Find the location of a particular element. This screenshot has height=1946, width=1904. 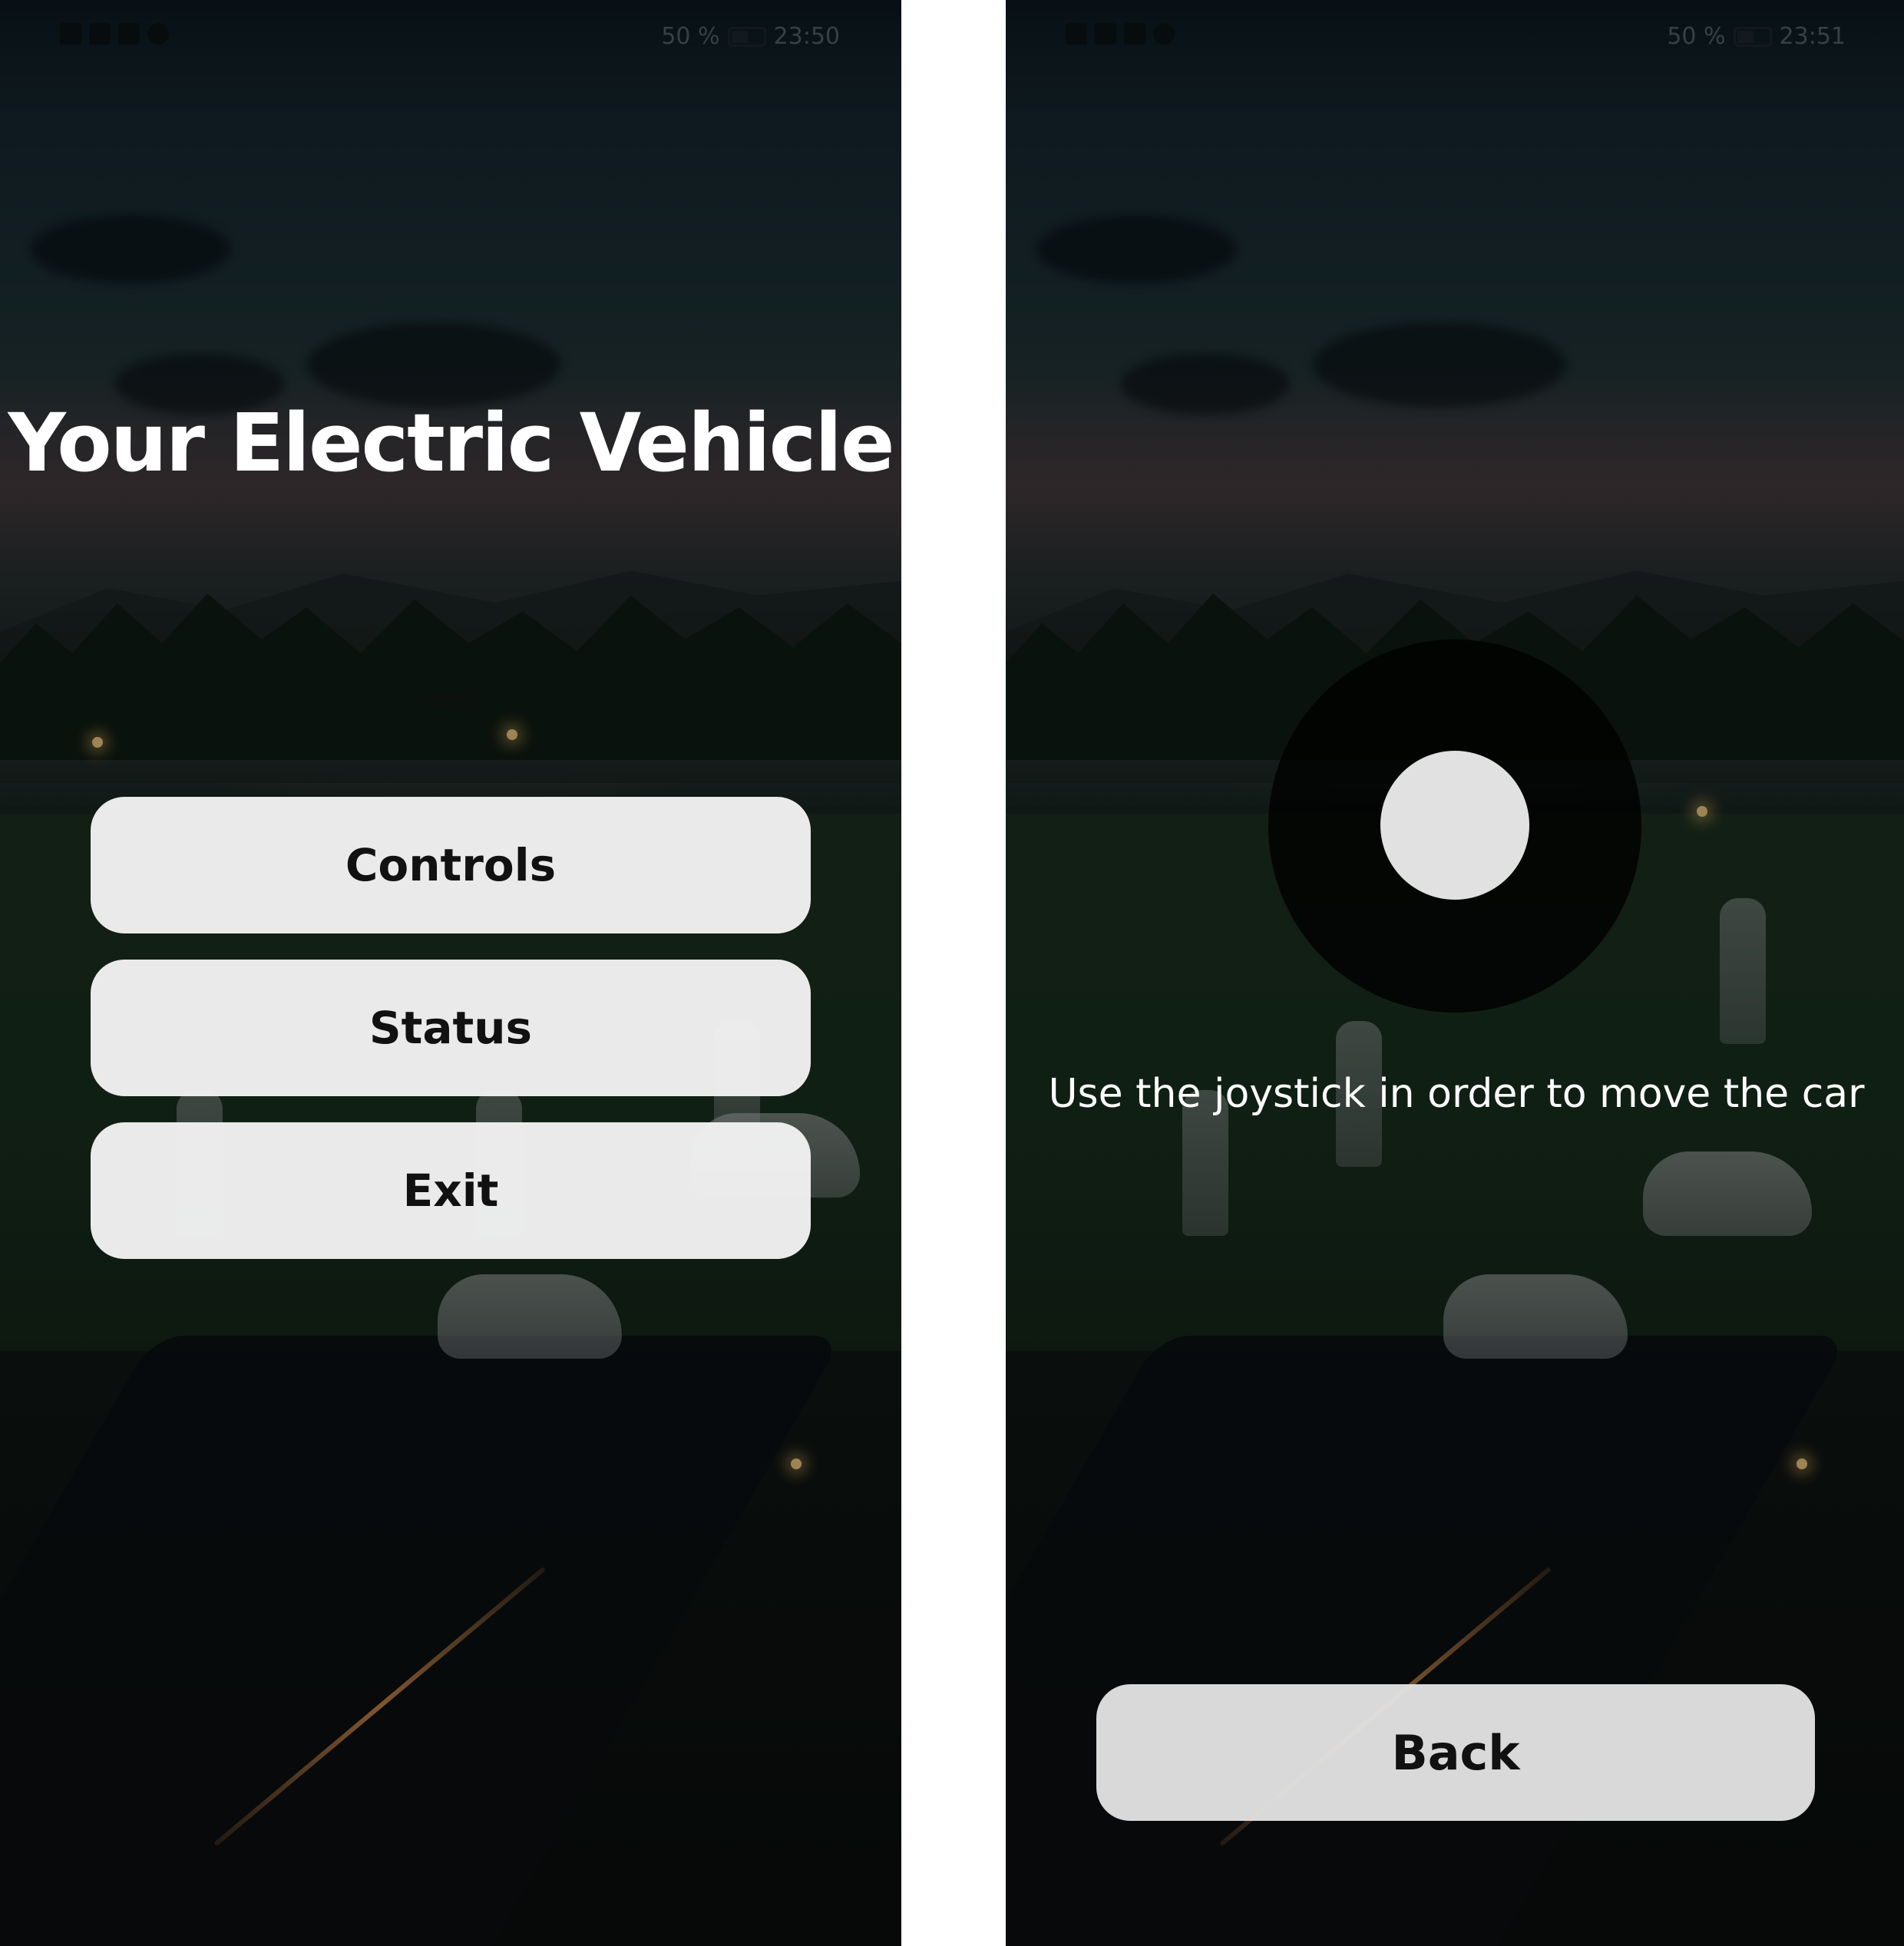

controls-button: Controls is located at coordinates (451, 865).